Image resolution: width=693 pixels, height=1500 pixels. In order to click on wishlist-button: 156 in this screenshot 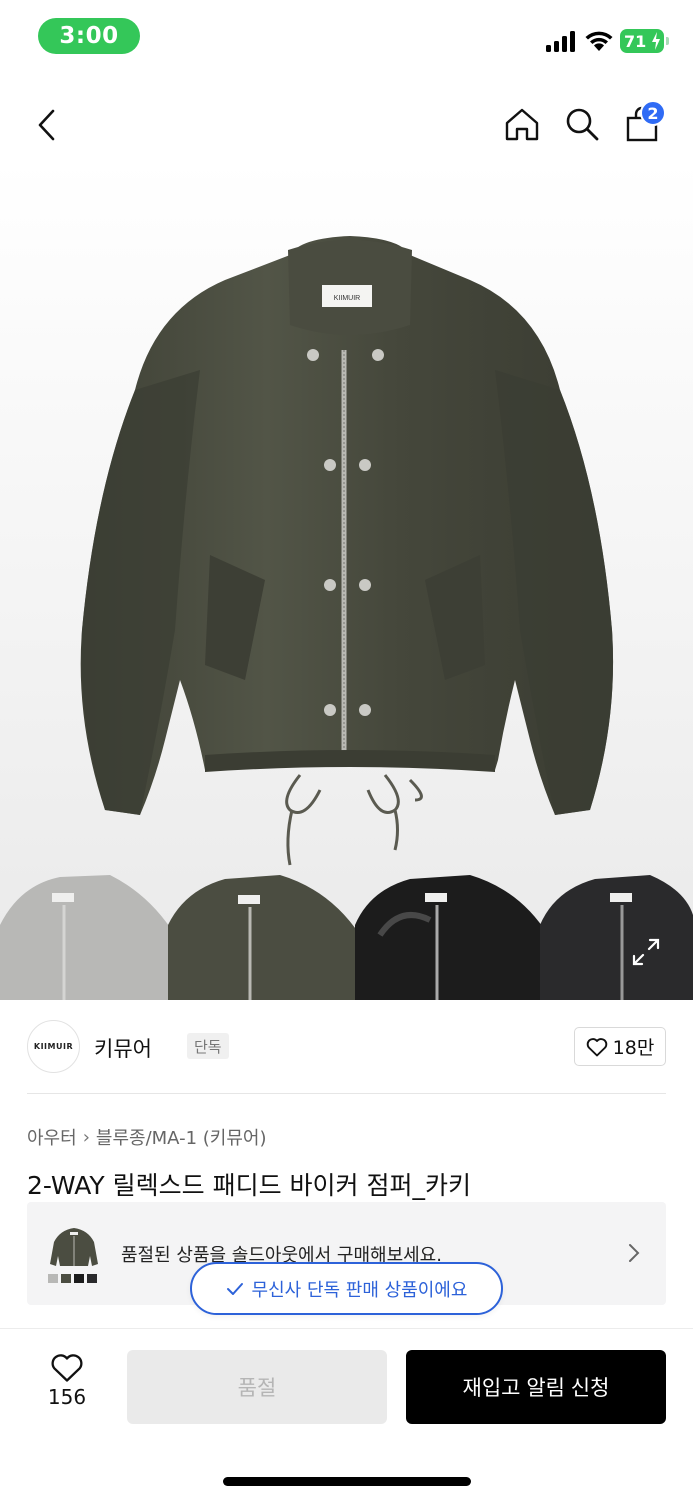, I will do `click(67, 1388)`.